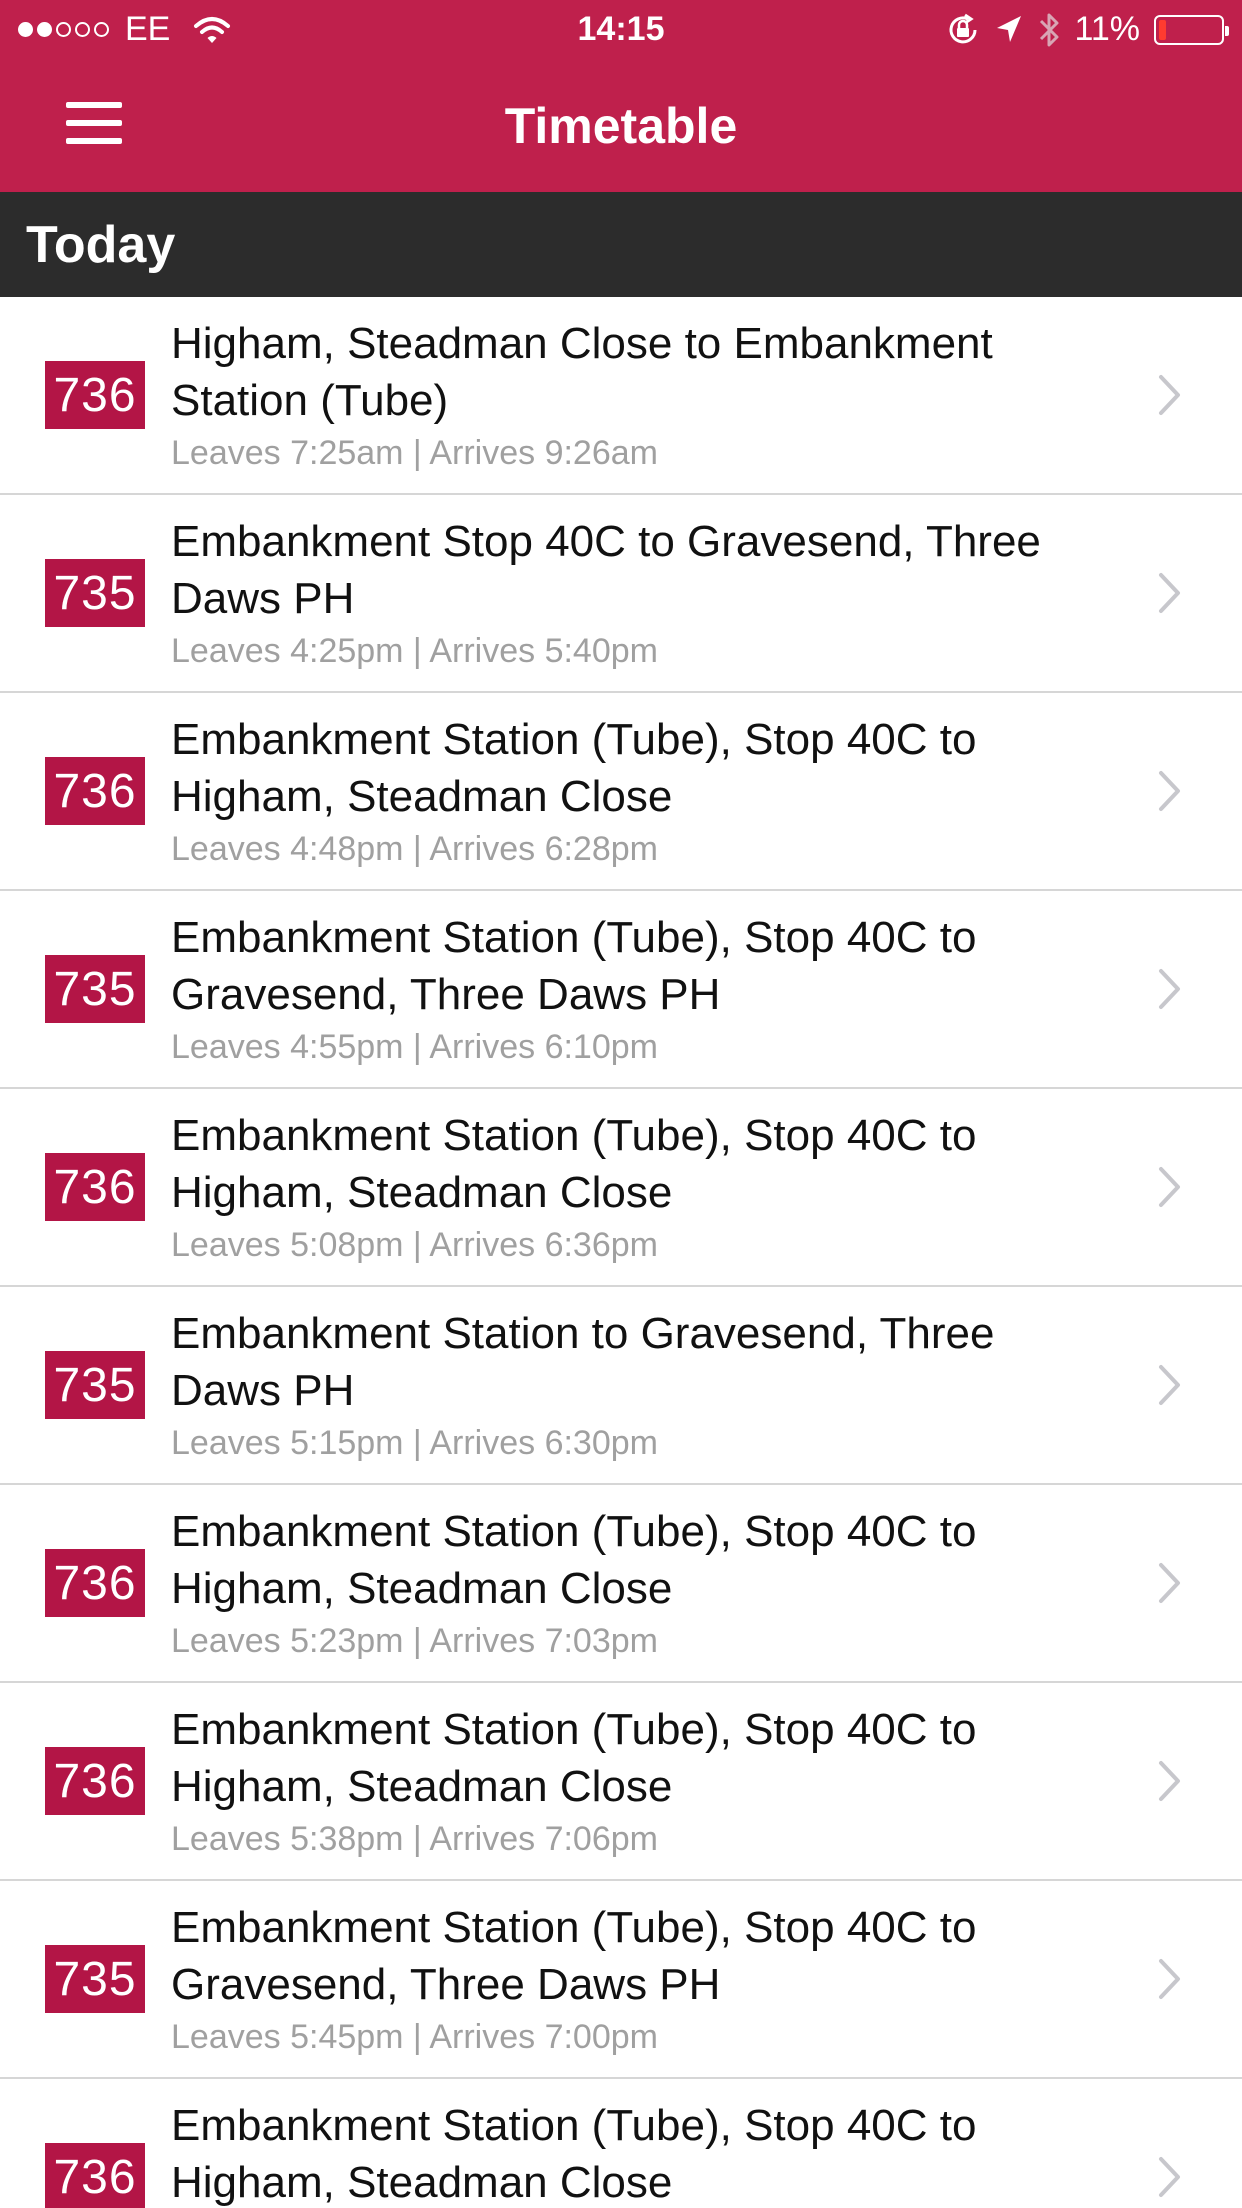  What do you see at coordinates (1049, 29) in the screenshot?
I see `bluetooth-icon` at bounding box center [1049, 29].